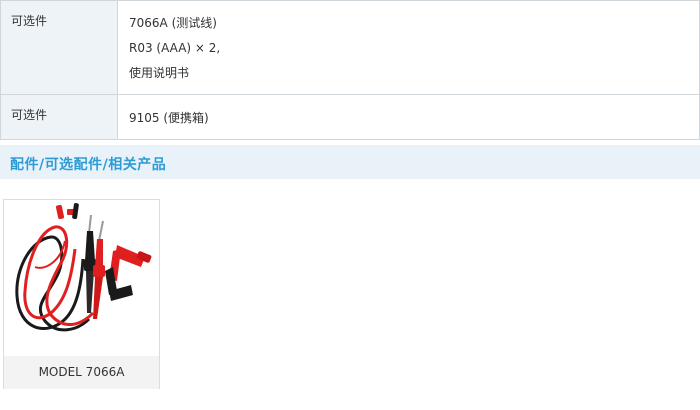 The width and height of the screenshot is (700, 410). Describe the element at coordinates (81, 278) in the screenshot. I see `test-leads-image` at that location.